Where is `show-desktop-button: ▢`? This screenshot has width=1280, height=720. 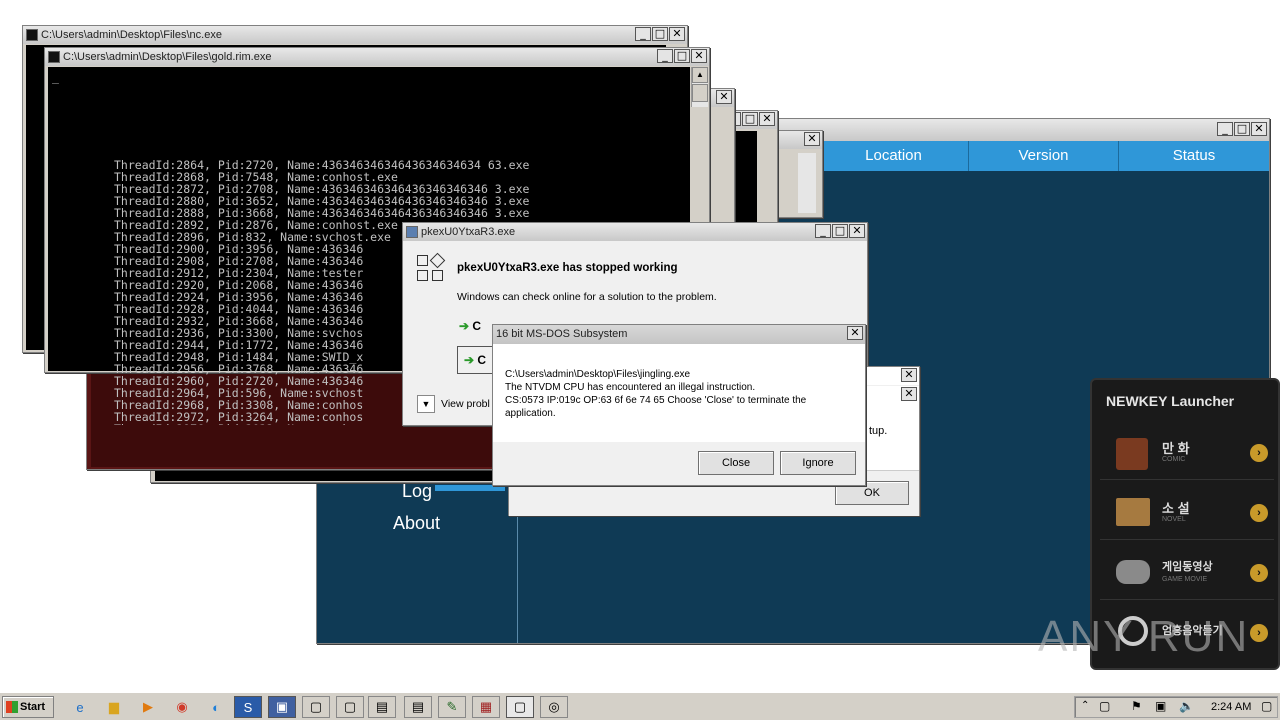
show-desktop-button: ▢ is located at coordinates (1266, 706).